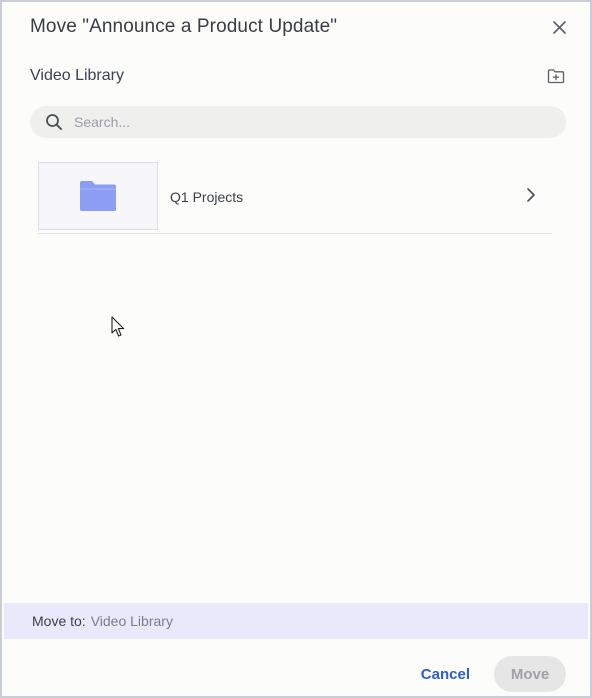 The width and height of the screenshot is (592, 698). I want to click on move-to-label: Move to:, so click(59, 621).